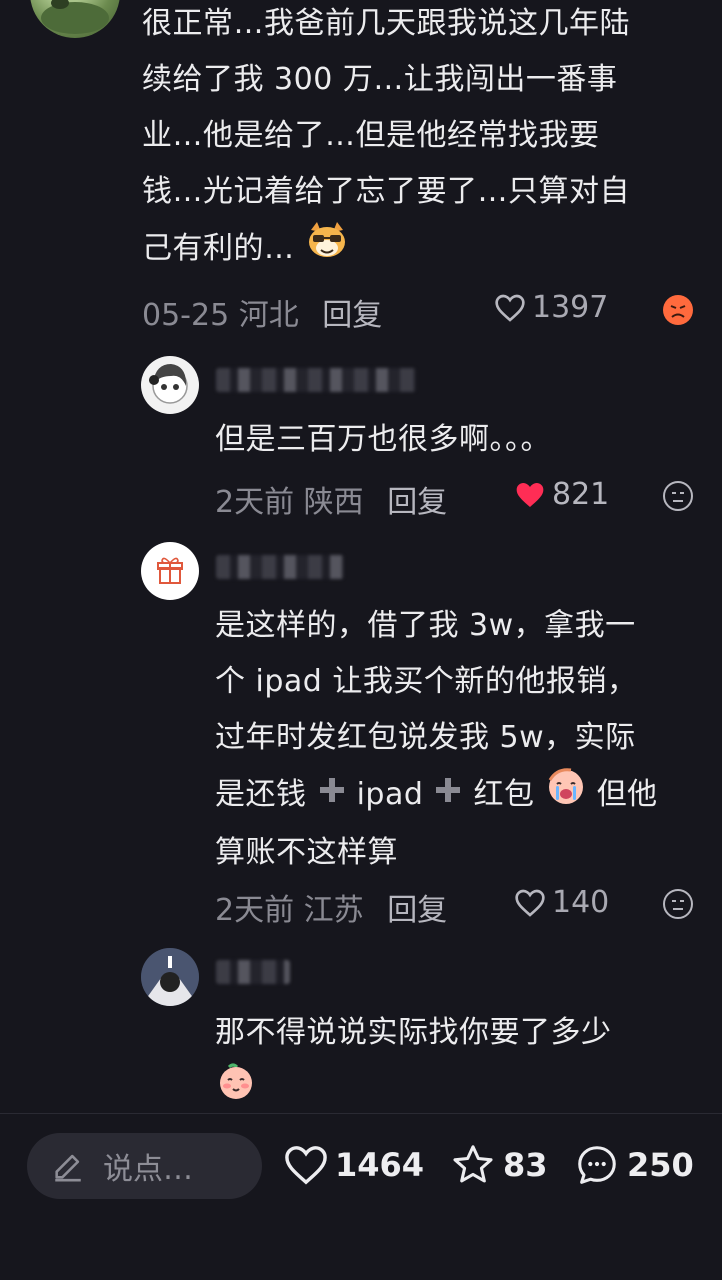 The image size is (722, 1280). I want to click on reply-like-button: 140, so click(561, 902).